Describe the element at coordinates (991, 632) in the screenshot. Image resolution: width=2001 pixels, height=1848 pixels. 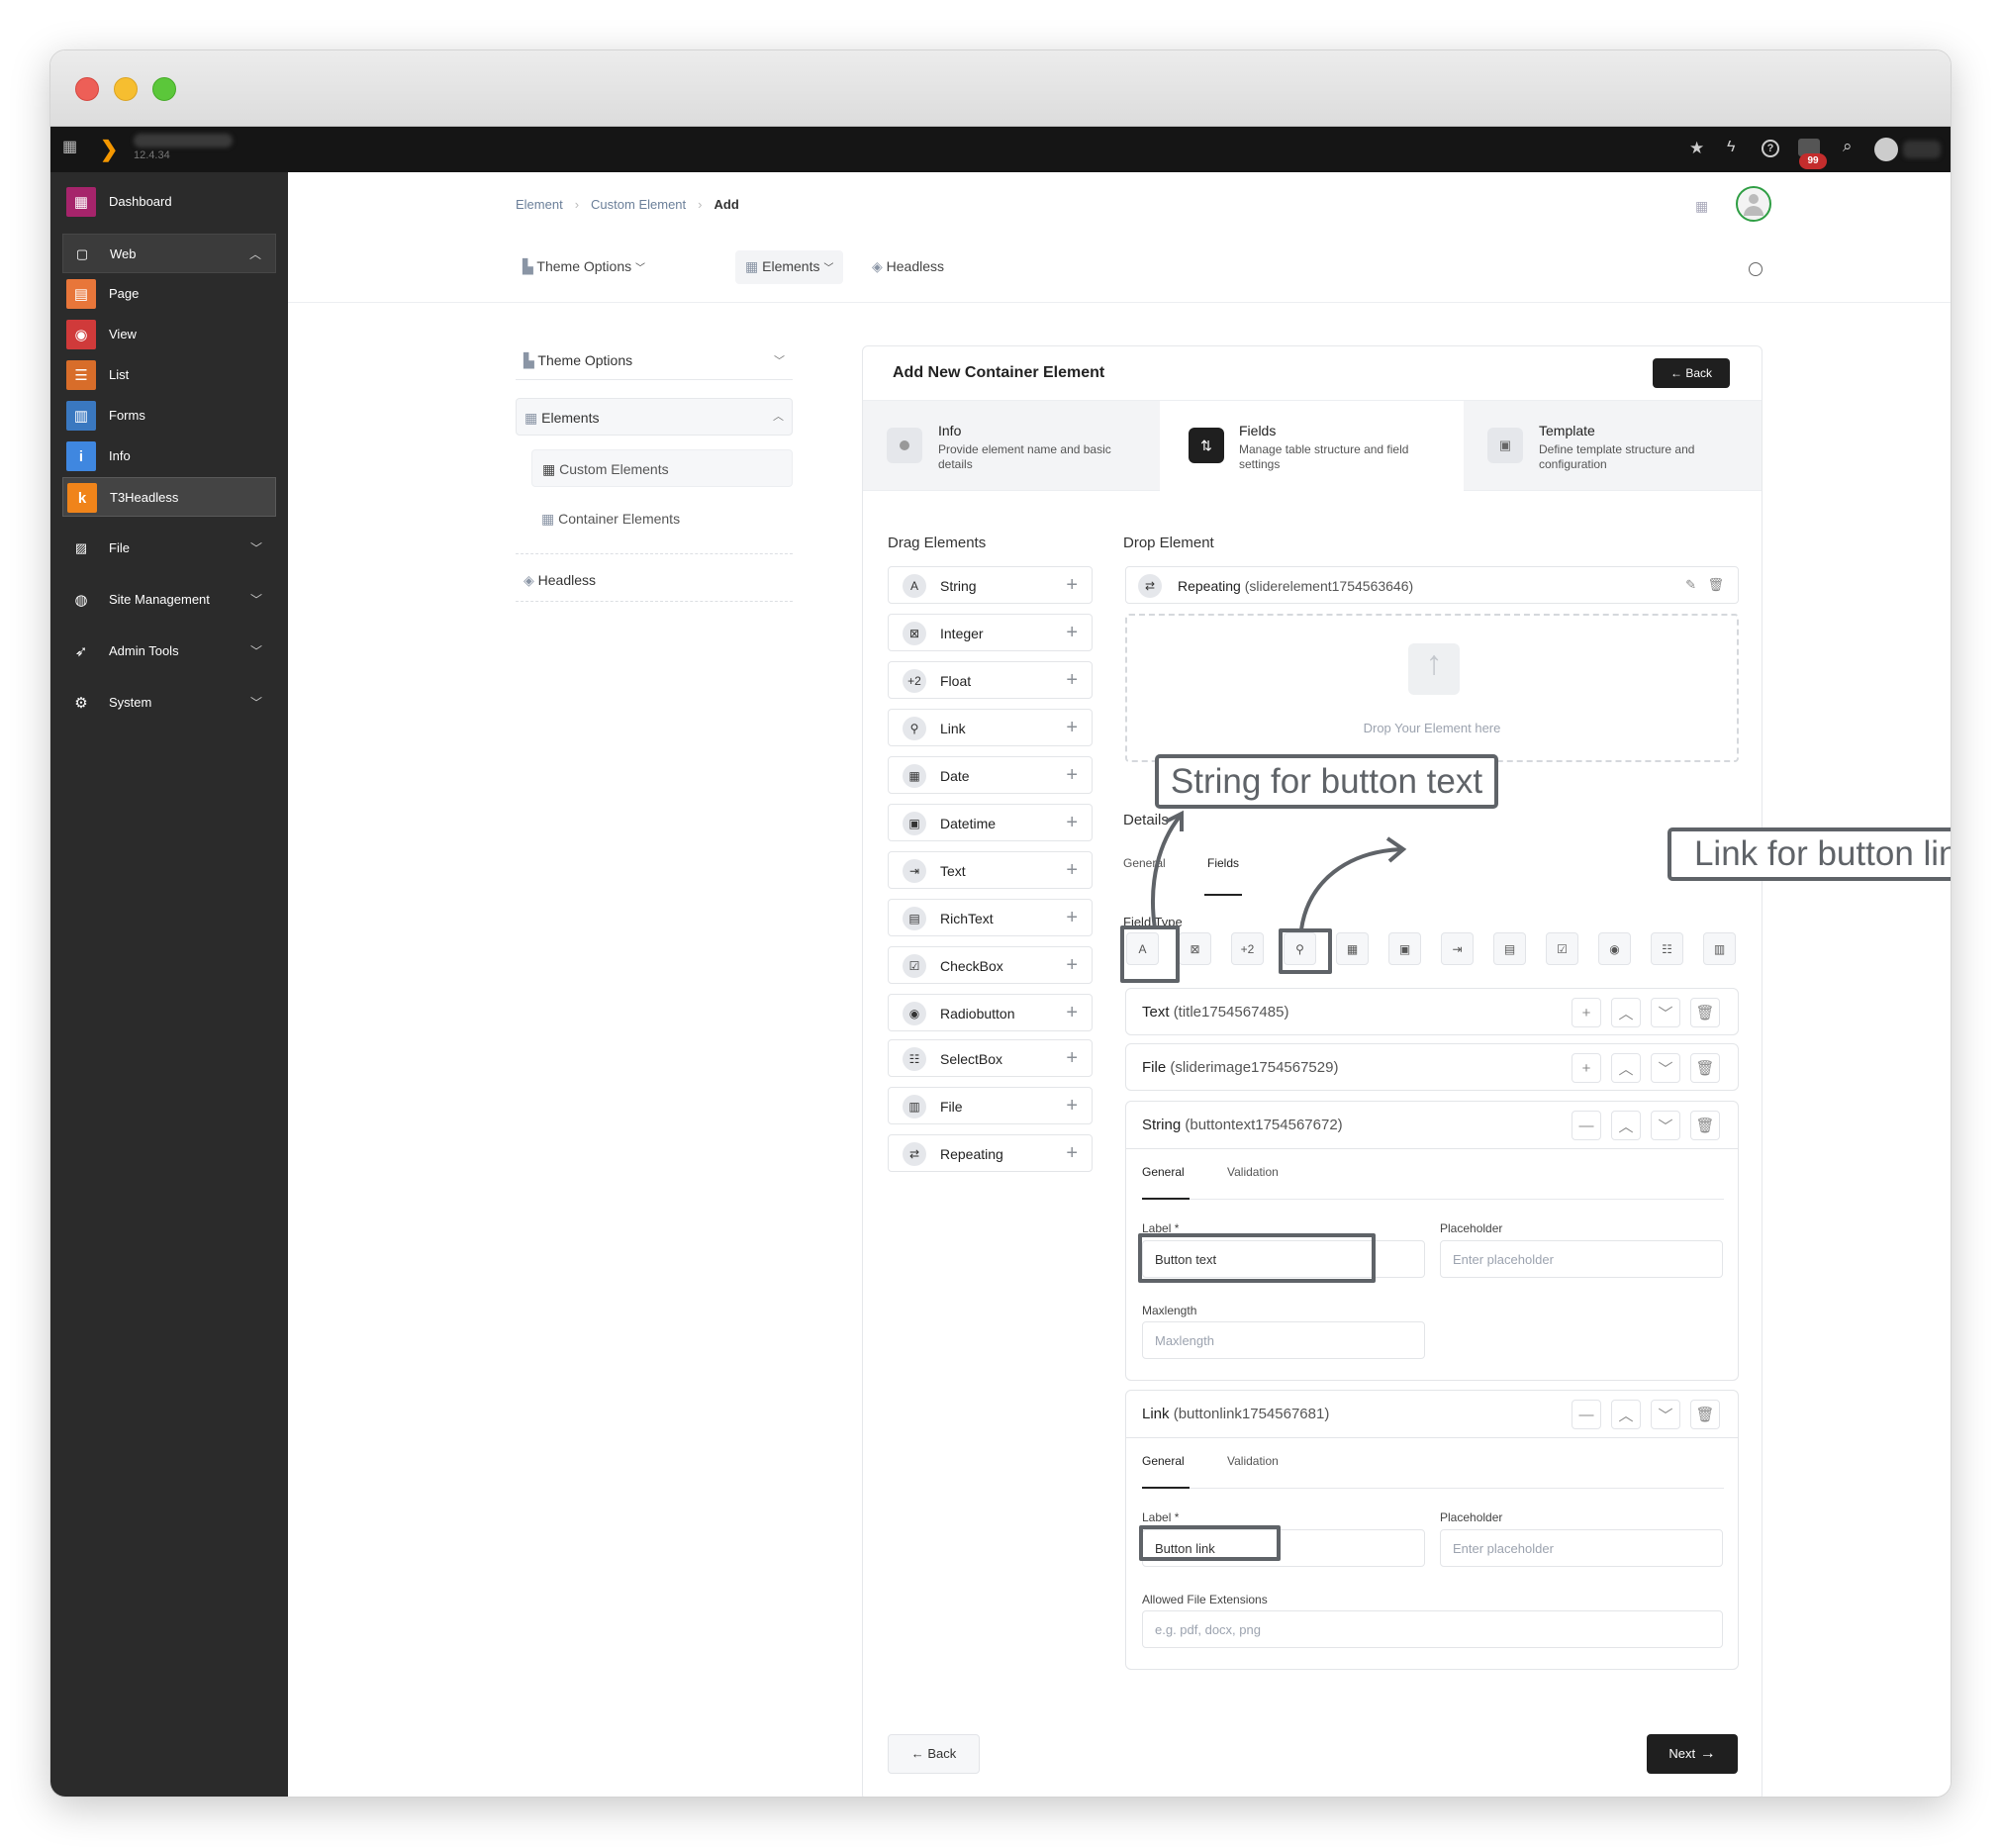
I see `drag-item-integer: ⊠ Integer +` at that location.